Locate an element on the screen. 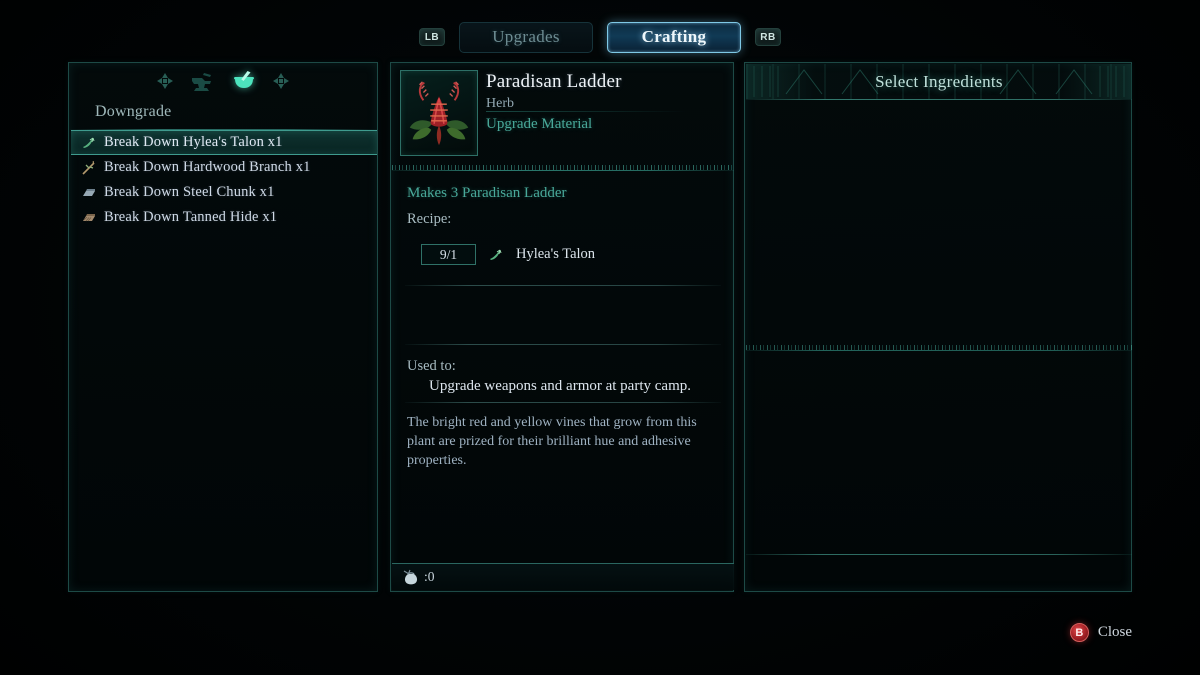 The image size is (1200, 675). mortar-pestle-icon is located at coordinates (244, 81).